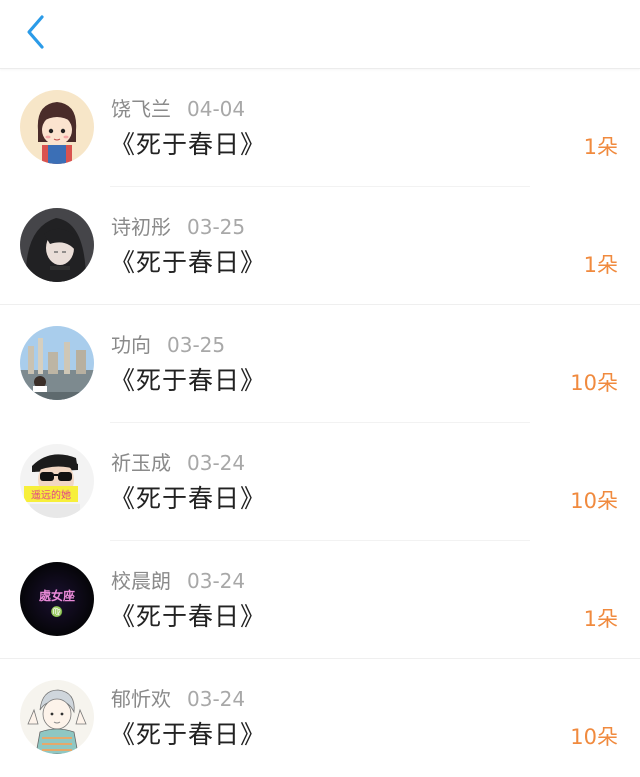 This screenshot has width=640, height=777. I want to click on record-meta: 功向 03-25, so click(168, 345).